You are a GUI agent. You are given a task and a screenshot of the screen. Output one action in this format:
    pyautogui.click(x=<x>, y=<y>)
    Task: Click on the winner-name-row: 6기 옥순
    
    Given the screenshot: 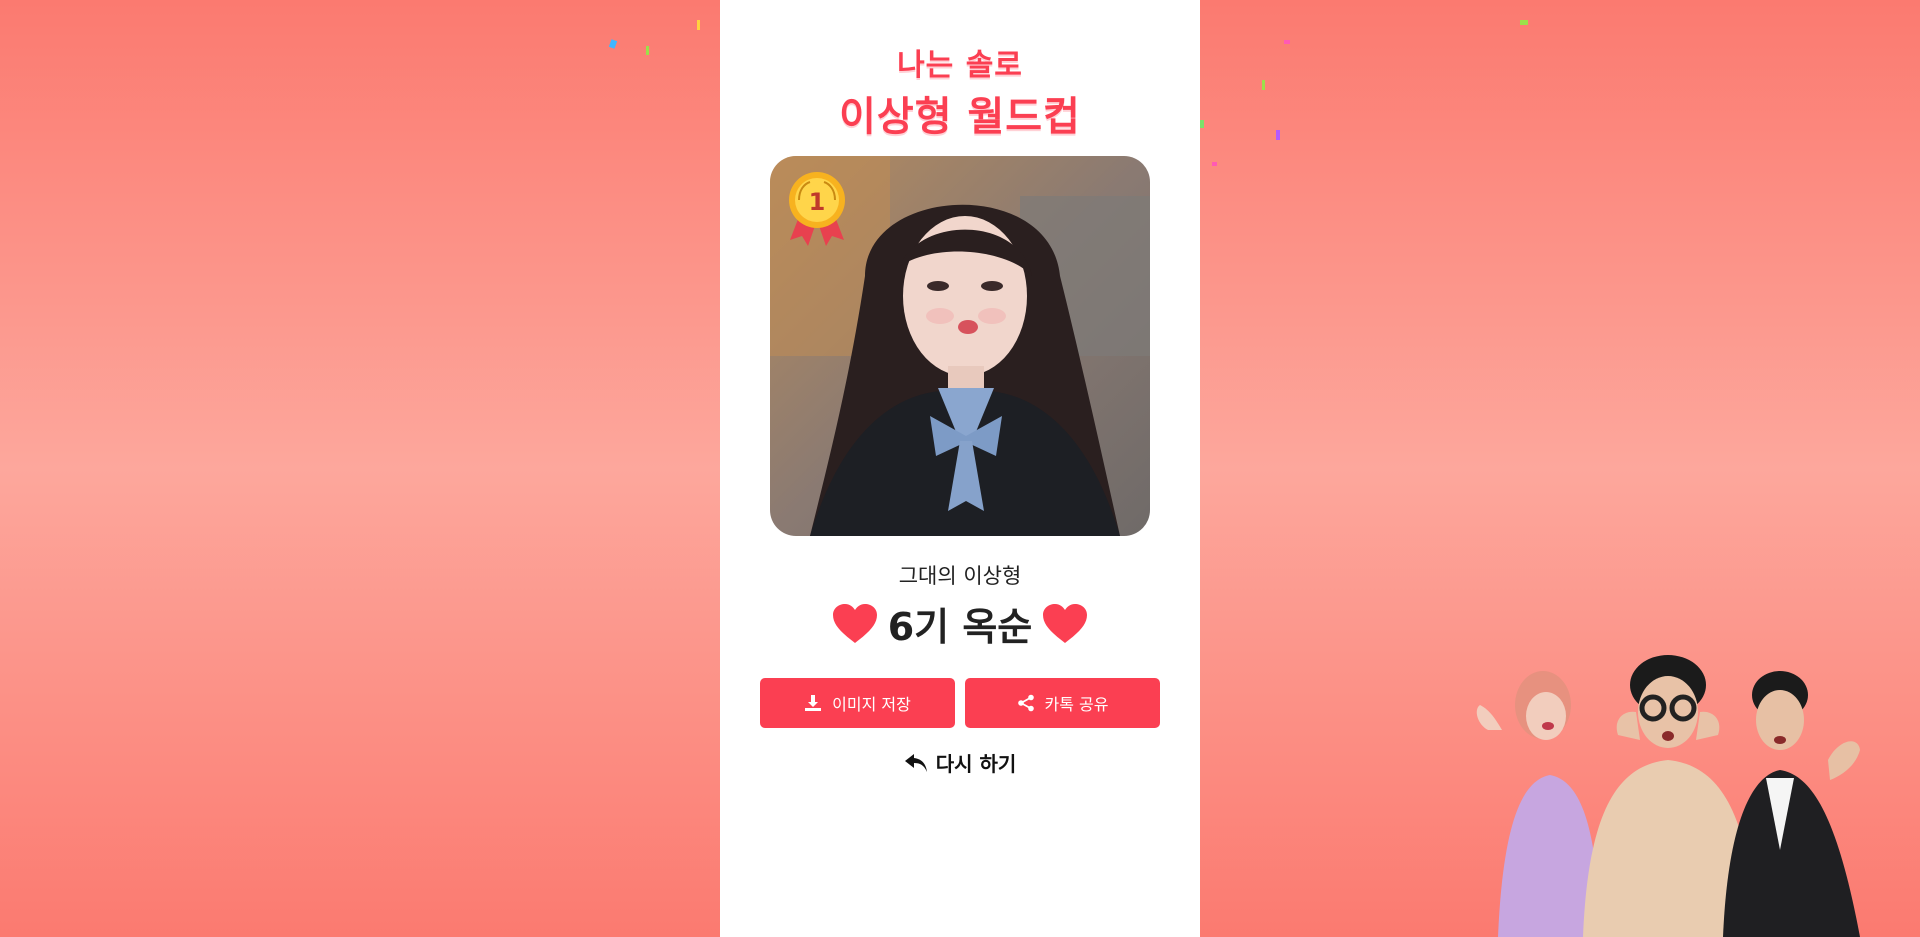 What is the action you would take?
    pyautogui.click(x=960, y=623)
    